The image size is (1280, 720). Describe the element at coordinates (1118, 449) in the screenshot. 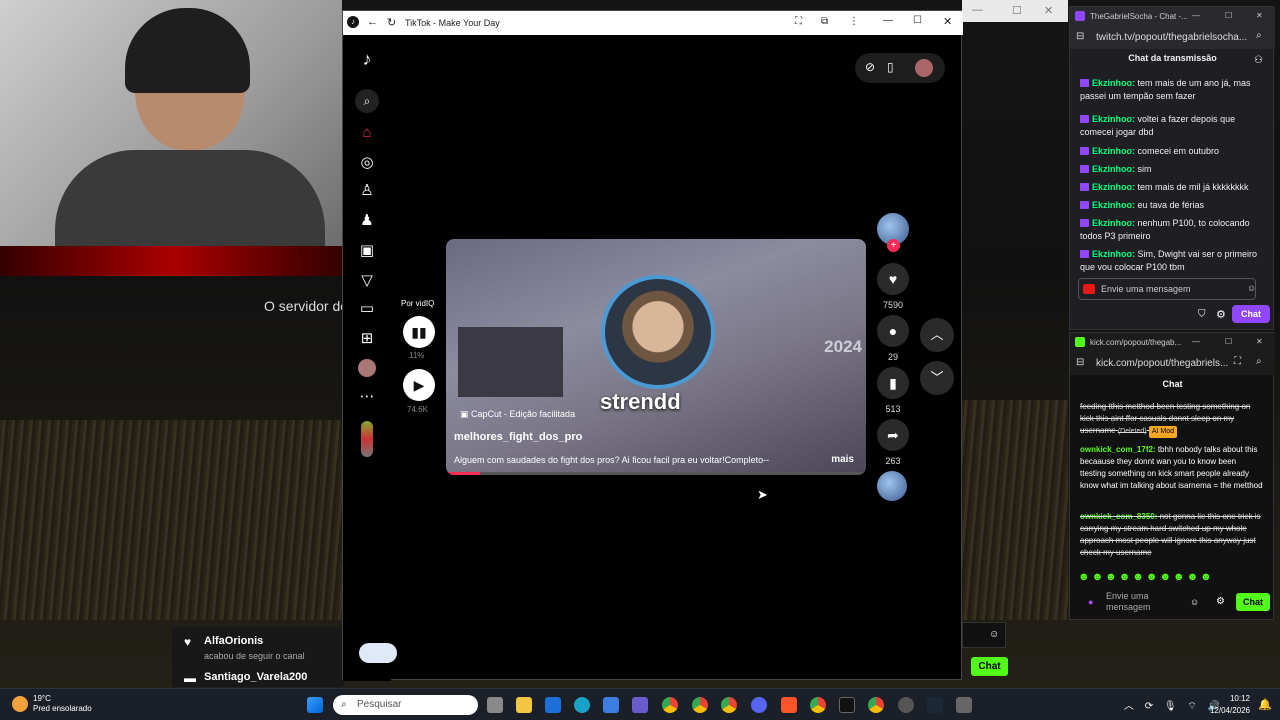

I see `chat-username: ownkick_com_17f2:` at that location.